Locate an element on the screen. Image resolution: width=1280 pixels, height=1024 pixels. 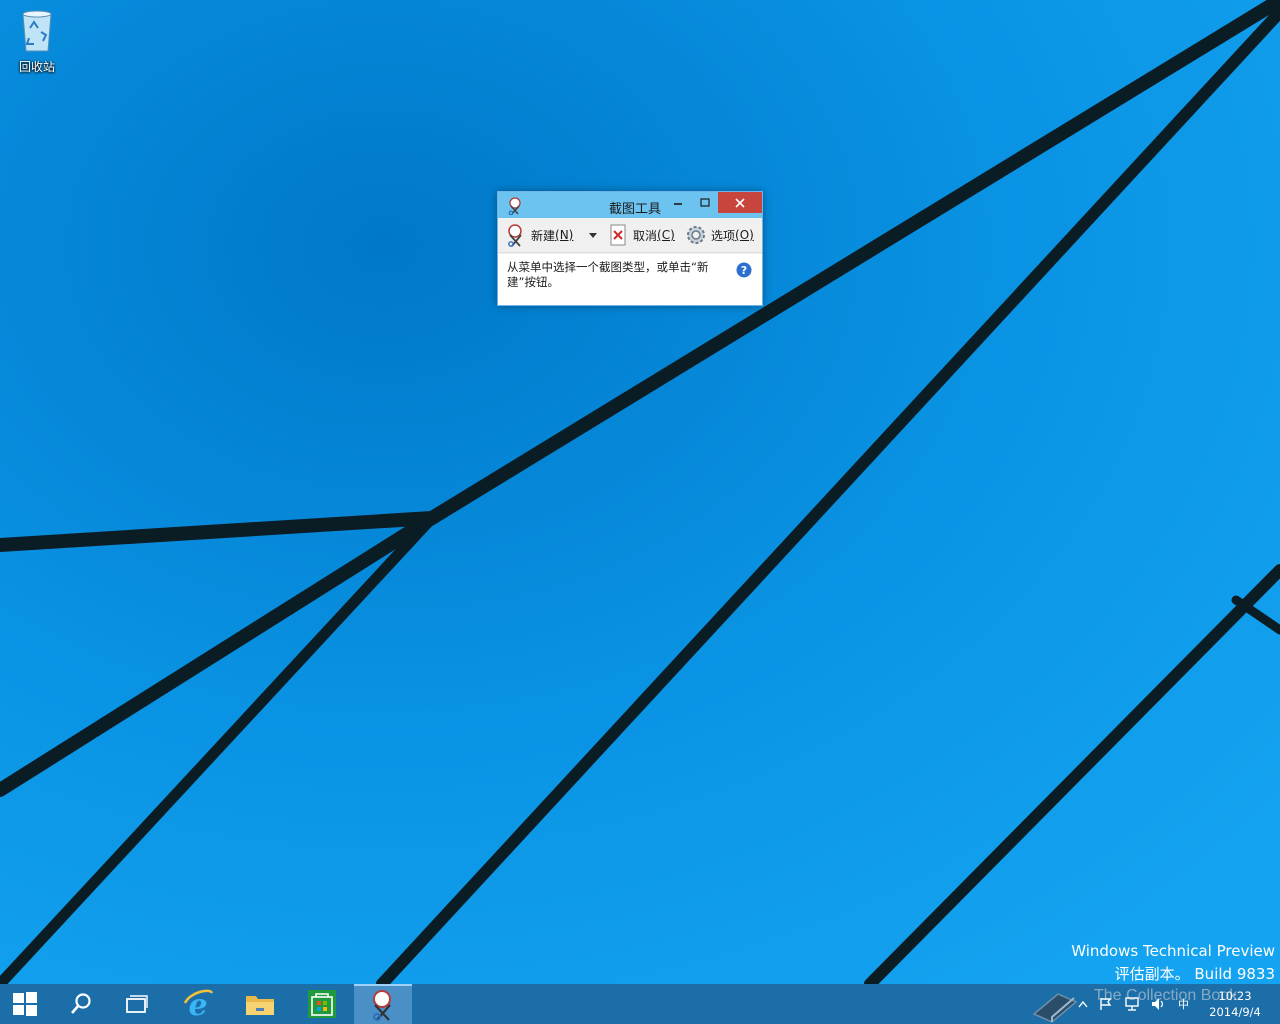
recycle-bin-shortcut: 回收站 is located at coordinates (37, 42).